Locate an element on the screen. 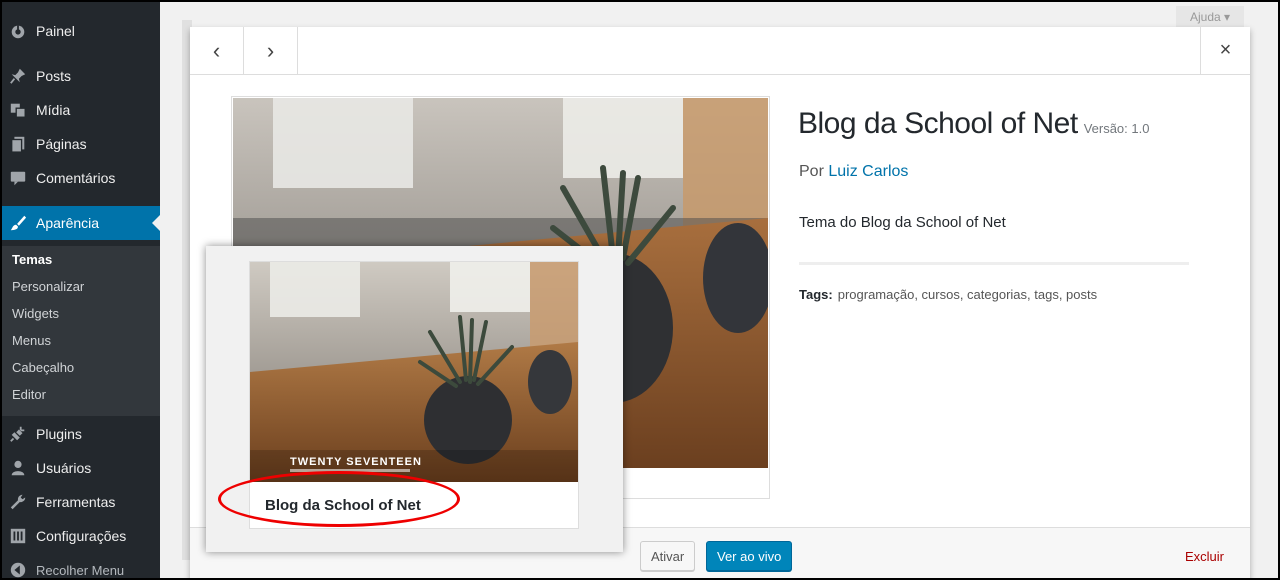 Image resolution: width=1280 pixels, height=580 pixels. help-tab: Ajuda ▾ is located at coordinates (1210, 17).